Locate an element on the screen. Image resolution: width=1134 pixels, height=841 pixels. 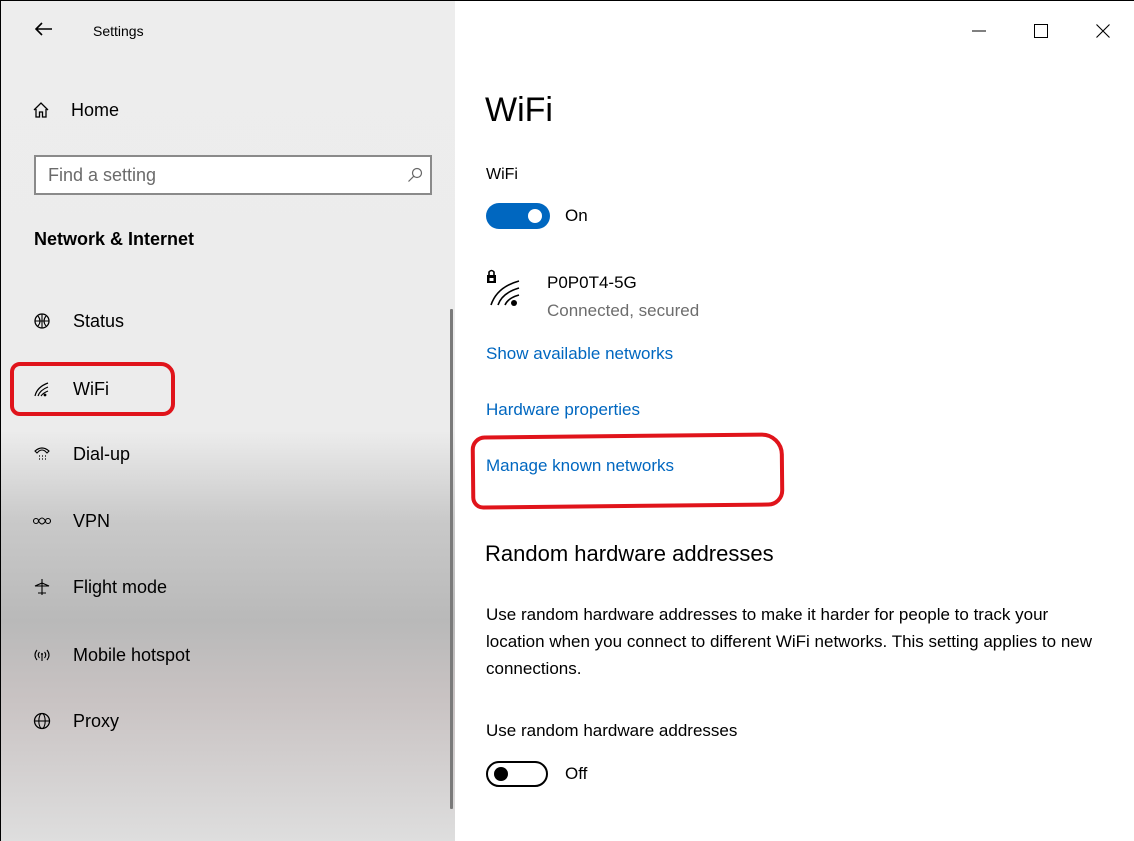
sidebar-scrollbar is located at coordinates (451, 559).